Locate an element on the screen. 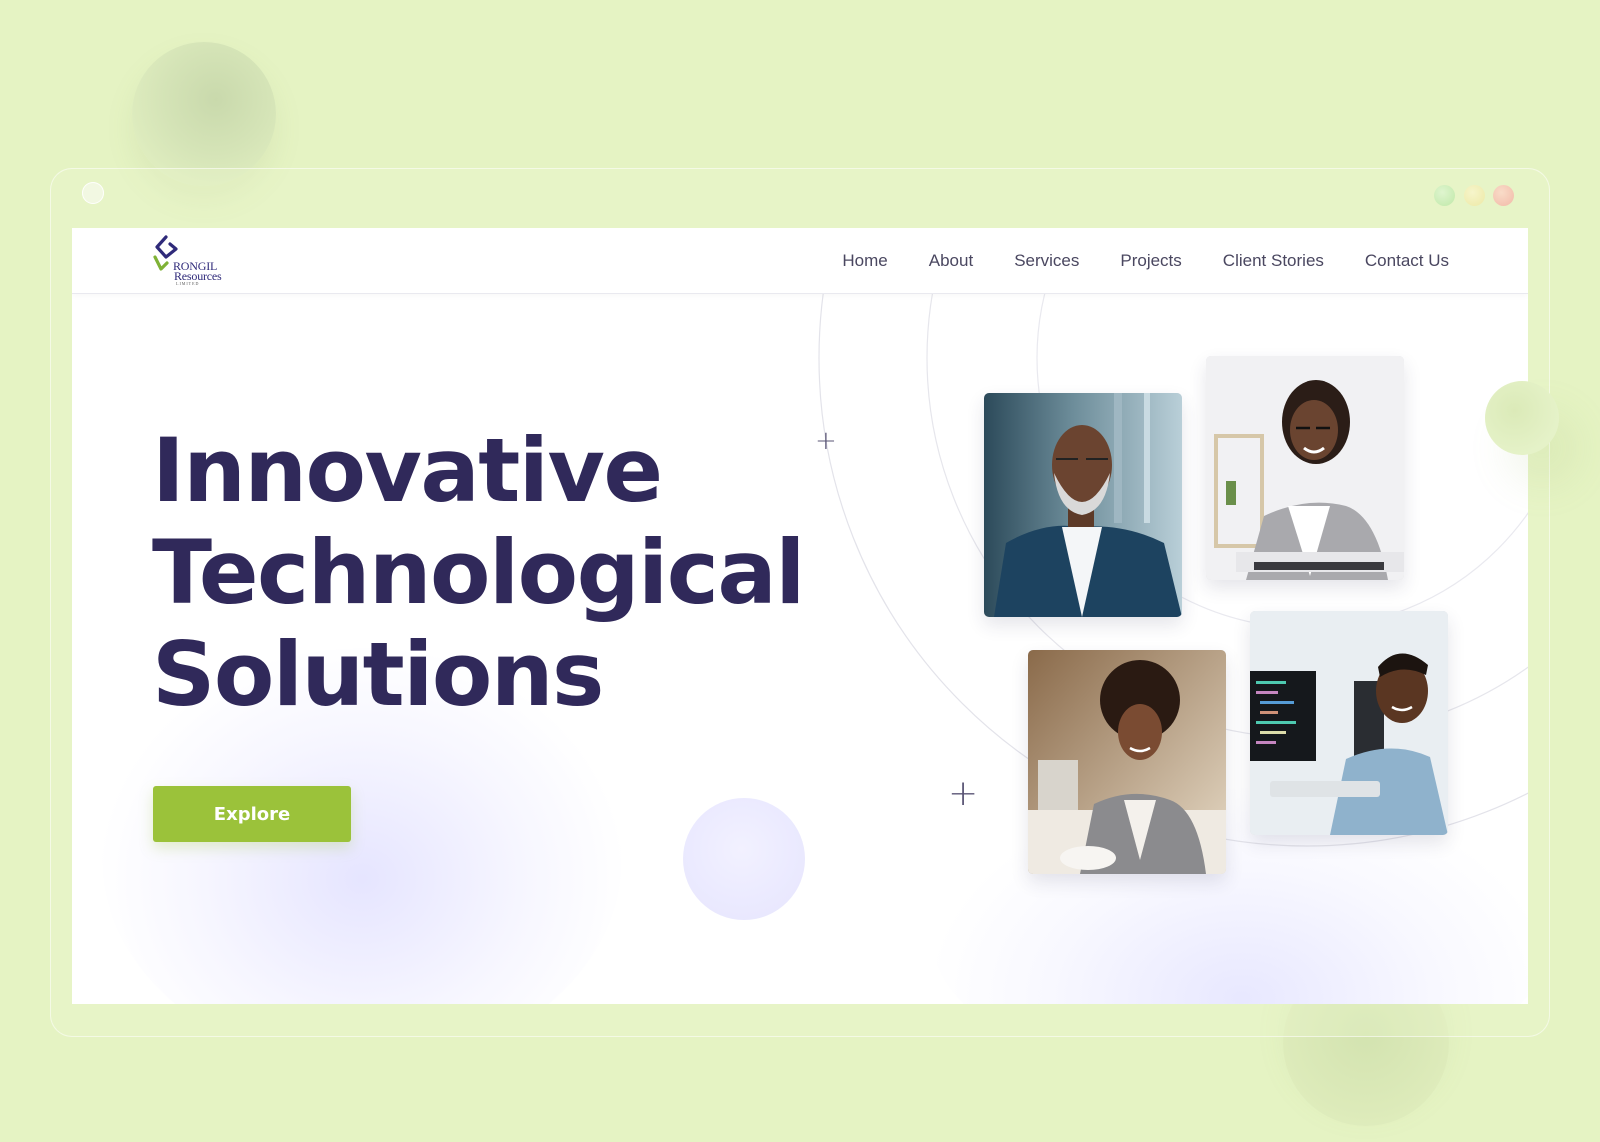 Image resolution: width=1600 pixels, height=1142 pixels. company-logo: RONGIL Resources LIMITED is located at coordinates (192, 262).